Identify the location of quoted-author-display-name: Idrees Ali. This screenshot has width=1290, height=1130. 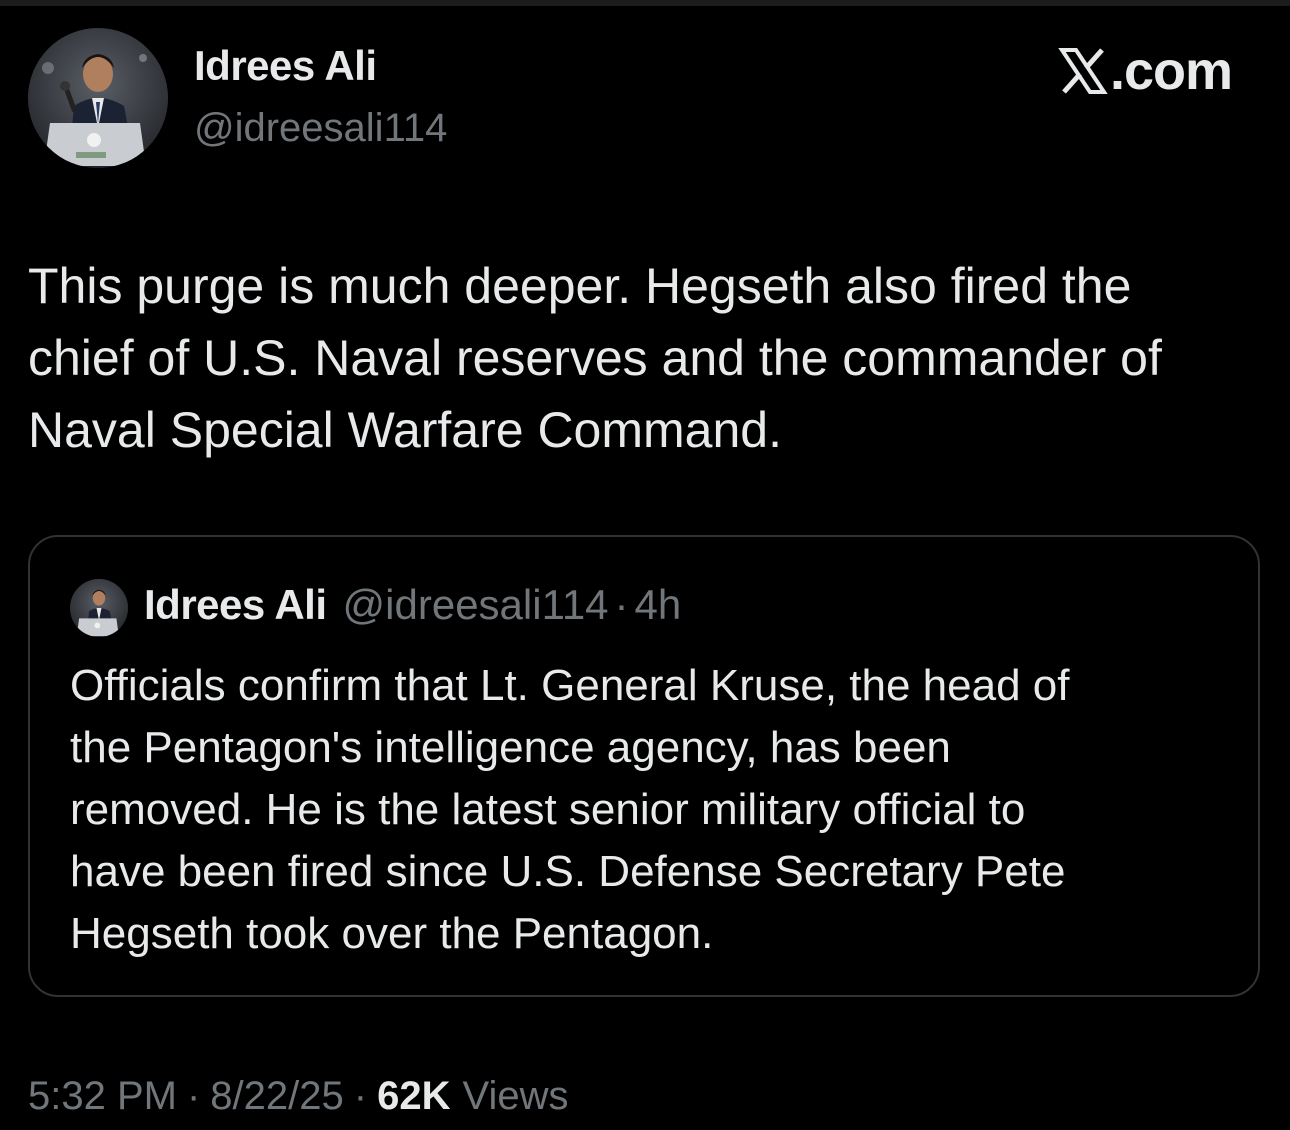
(235, 605).